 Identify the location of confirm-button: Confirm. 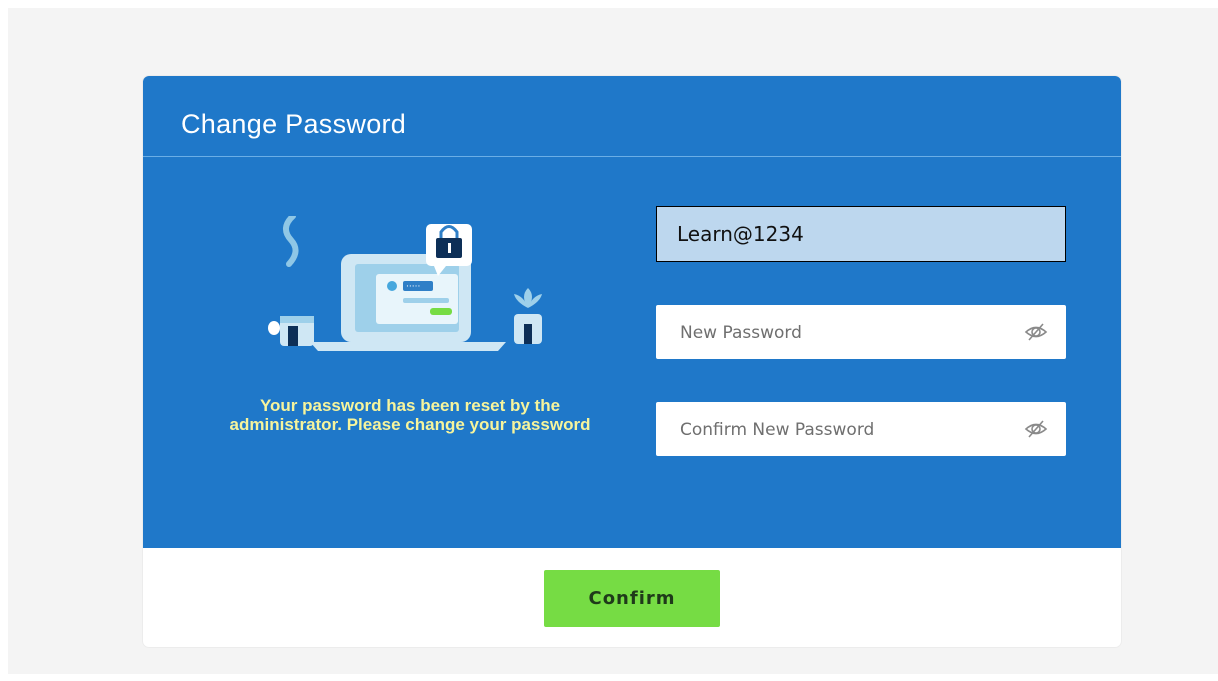
(632, 598).